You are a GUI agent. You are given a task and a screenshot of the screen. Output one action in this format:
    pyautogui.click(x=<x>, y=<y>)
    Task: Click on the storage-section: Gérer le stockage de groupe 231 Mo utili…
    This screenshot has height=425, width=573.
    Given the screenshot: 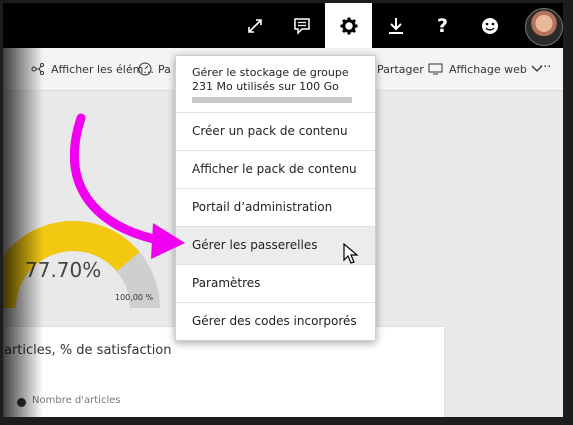 What is the action you would take?
    pyautogui.click(x=275, y=84)
    